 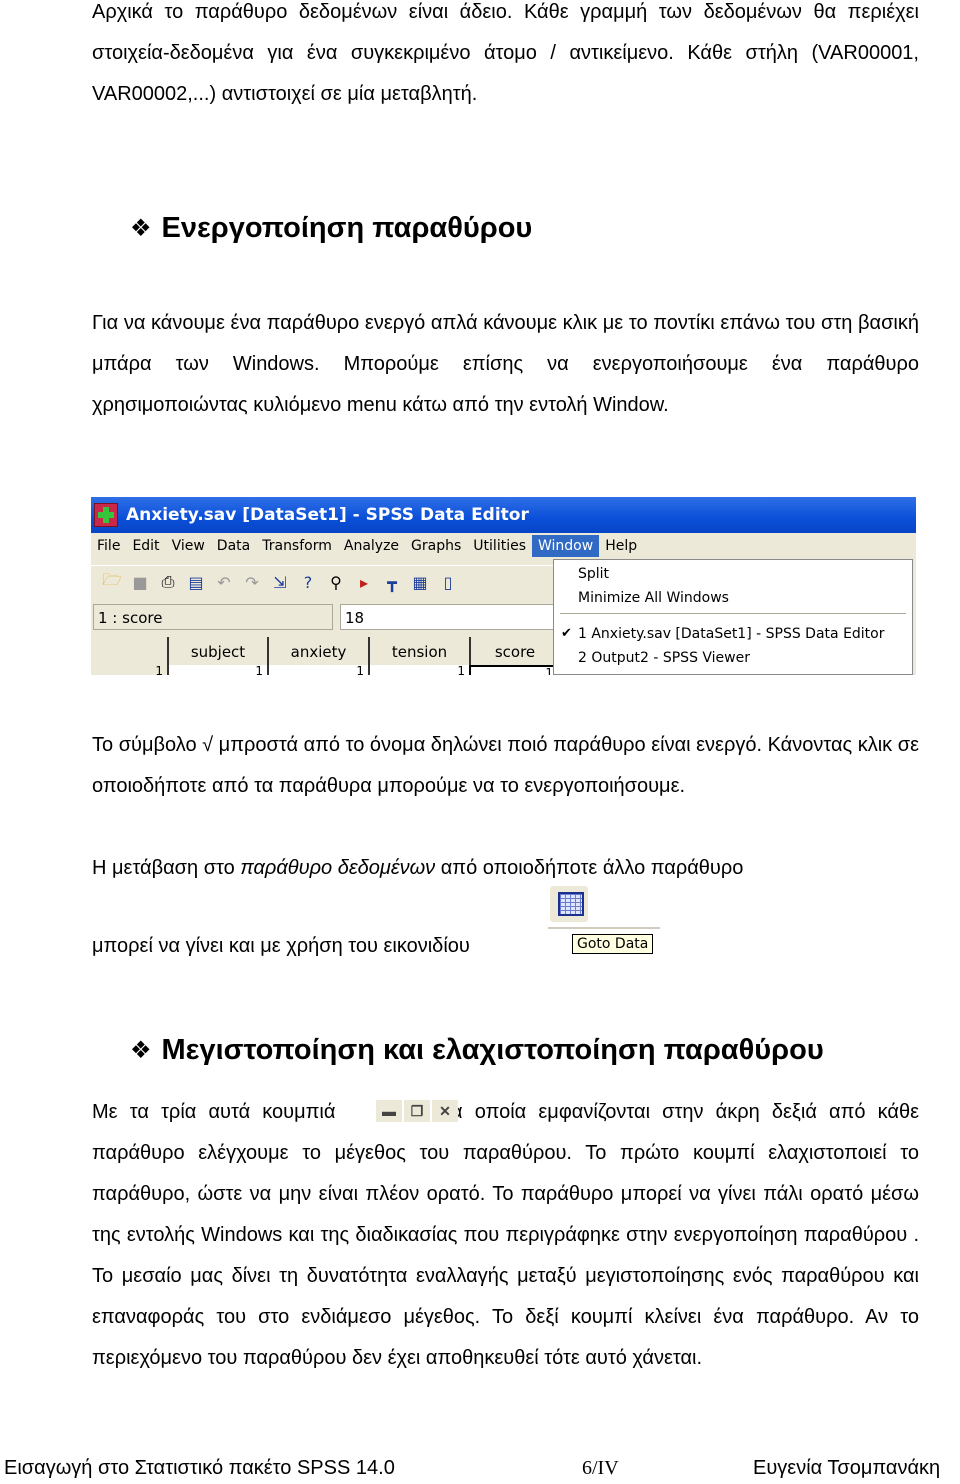 I want to click on data-grid: subject anxiety tension score 1 1 1 1 1, so click(x=325, y=656).